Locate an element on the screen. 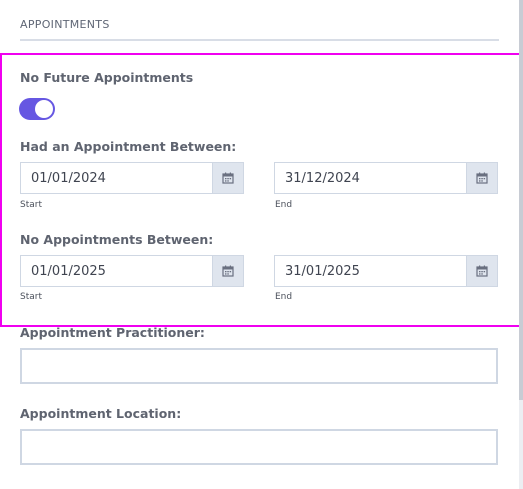 This screenshot has height=489, width=523. scrollbar-thumb is located at coordinates (521, 200).